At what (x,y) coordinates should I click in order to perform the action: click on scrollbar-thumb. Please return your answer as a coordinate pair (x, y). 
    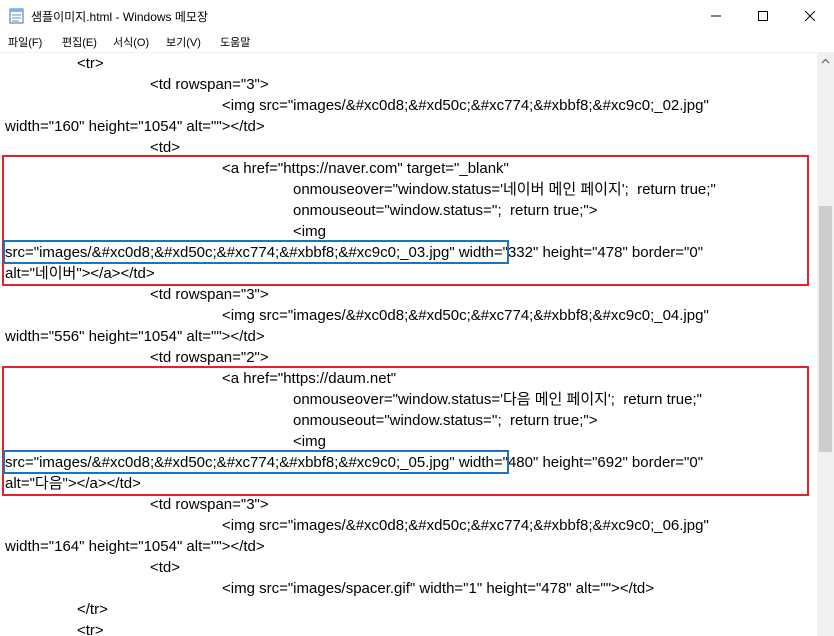
    Looking at the image, I should click on (825, 329).